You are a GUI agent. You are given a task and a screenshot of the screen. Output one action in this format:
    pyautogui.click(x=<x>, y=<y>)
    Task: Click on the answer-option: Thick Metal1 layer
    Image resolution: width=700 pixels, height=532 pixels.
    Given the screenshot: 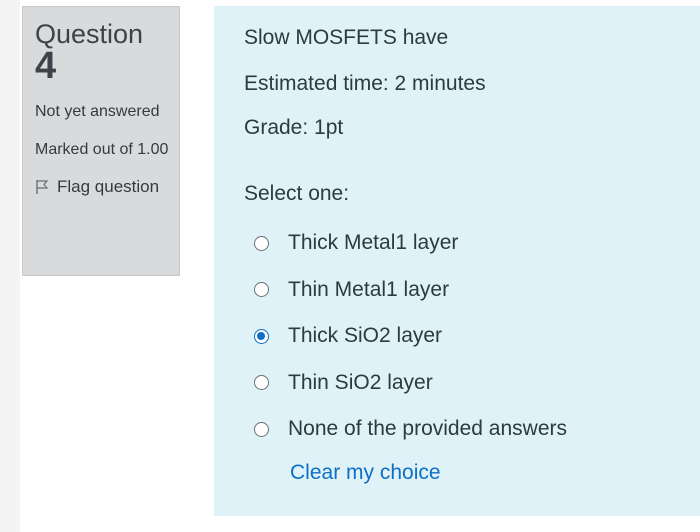 What is the action you would take?
    pyautogui.click(x=464, y=243)
    